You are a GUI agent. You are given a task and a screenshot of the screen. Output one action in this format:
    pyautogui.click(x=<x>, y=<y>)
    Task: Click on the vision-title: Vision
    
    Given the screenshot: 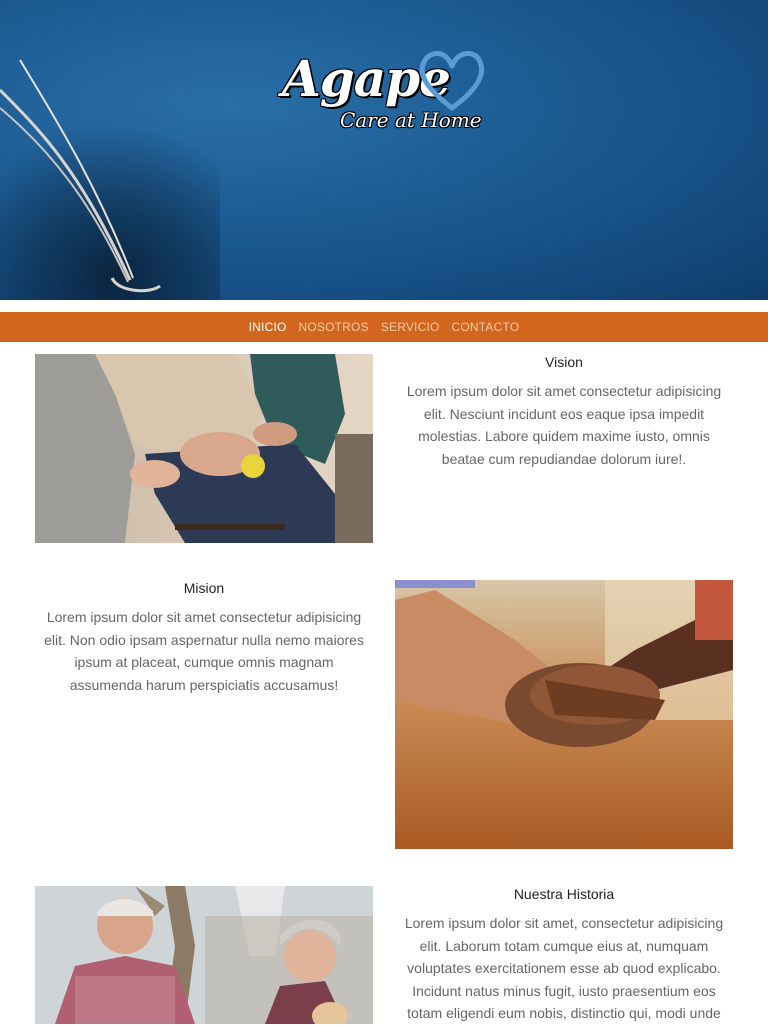 What is the action you would take?
    pyautogui.click(x=564, y=362)
    